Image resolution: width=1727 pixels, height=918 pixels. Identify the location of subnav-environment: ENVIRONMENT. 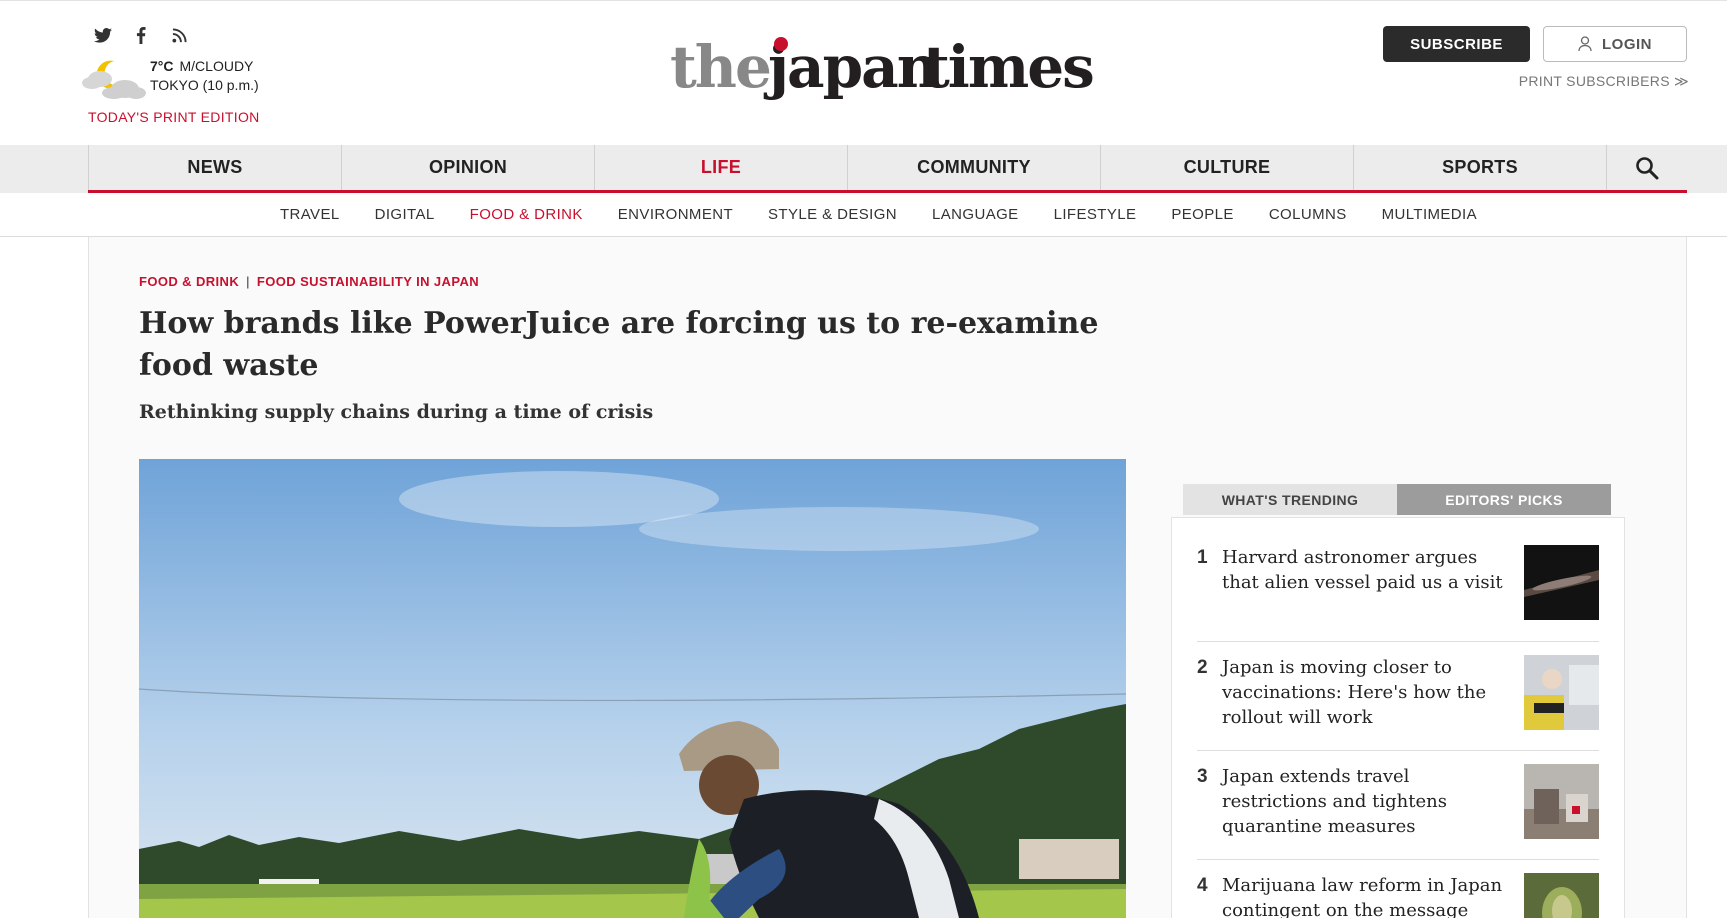
(675, 214).